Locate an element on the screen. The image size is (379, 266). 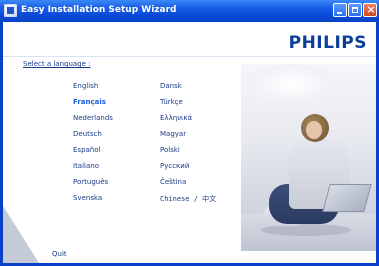
language-svenska: Svenska is located at coordinates (87, 198).